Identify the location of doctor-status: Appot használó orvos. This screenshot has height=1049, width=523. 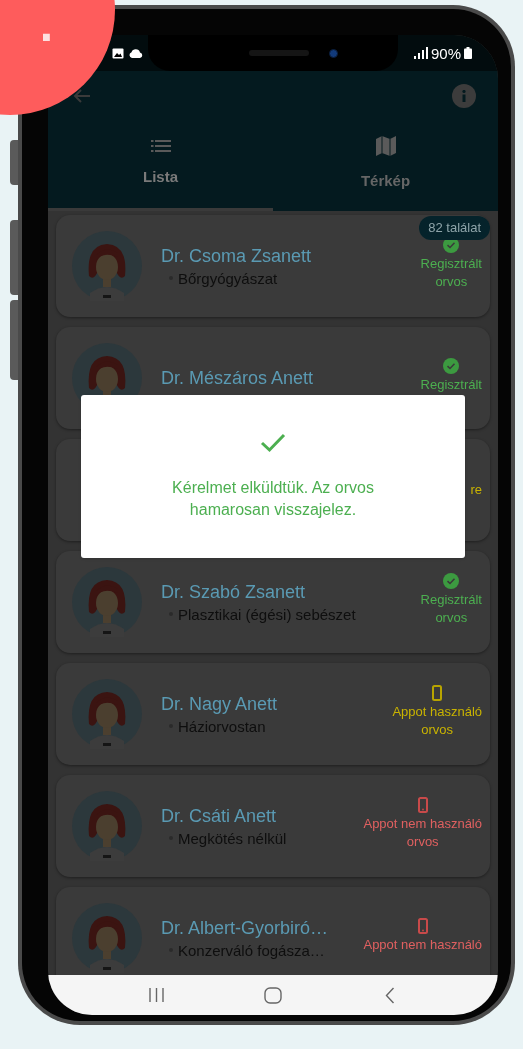
(437, 721).